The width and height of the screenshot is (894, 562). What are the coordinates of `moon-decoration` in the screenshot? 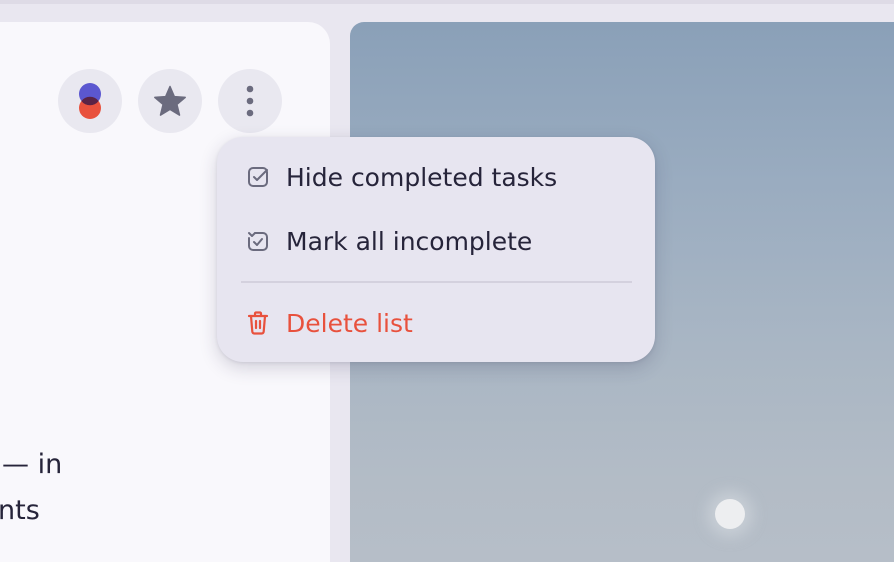 It's located at (730, 514).